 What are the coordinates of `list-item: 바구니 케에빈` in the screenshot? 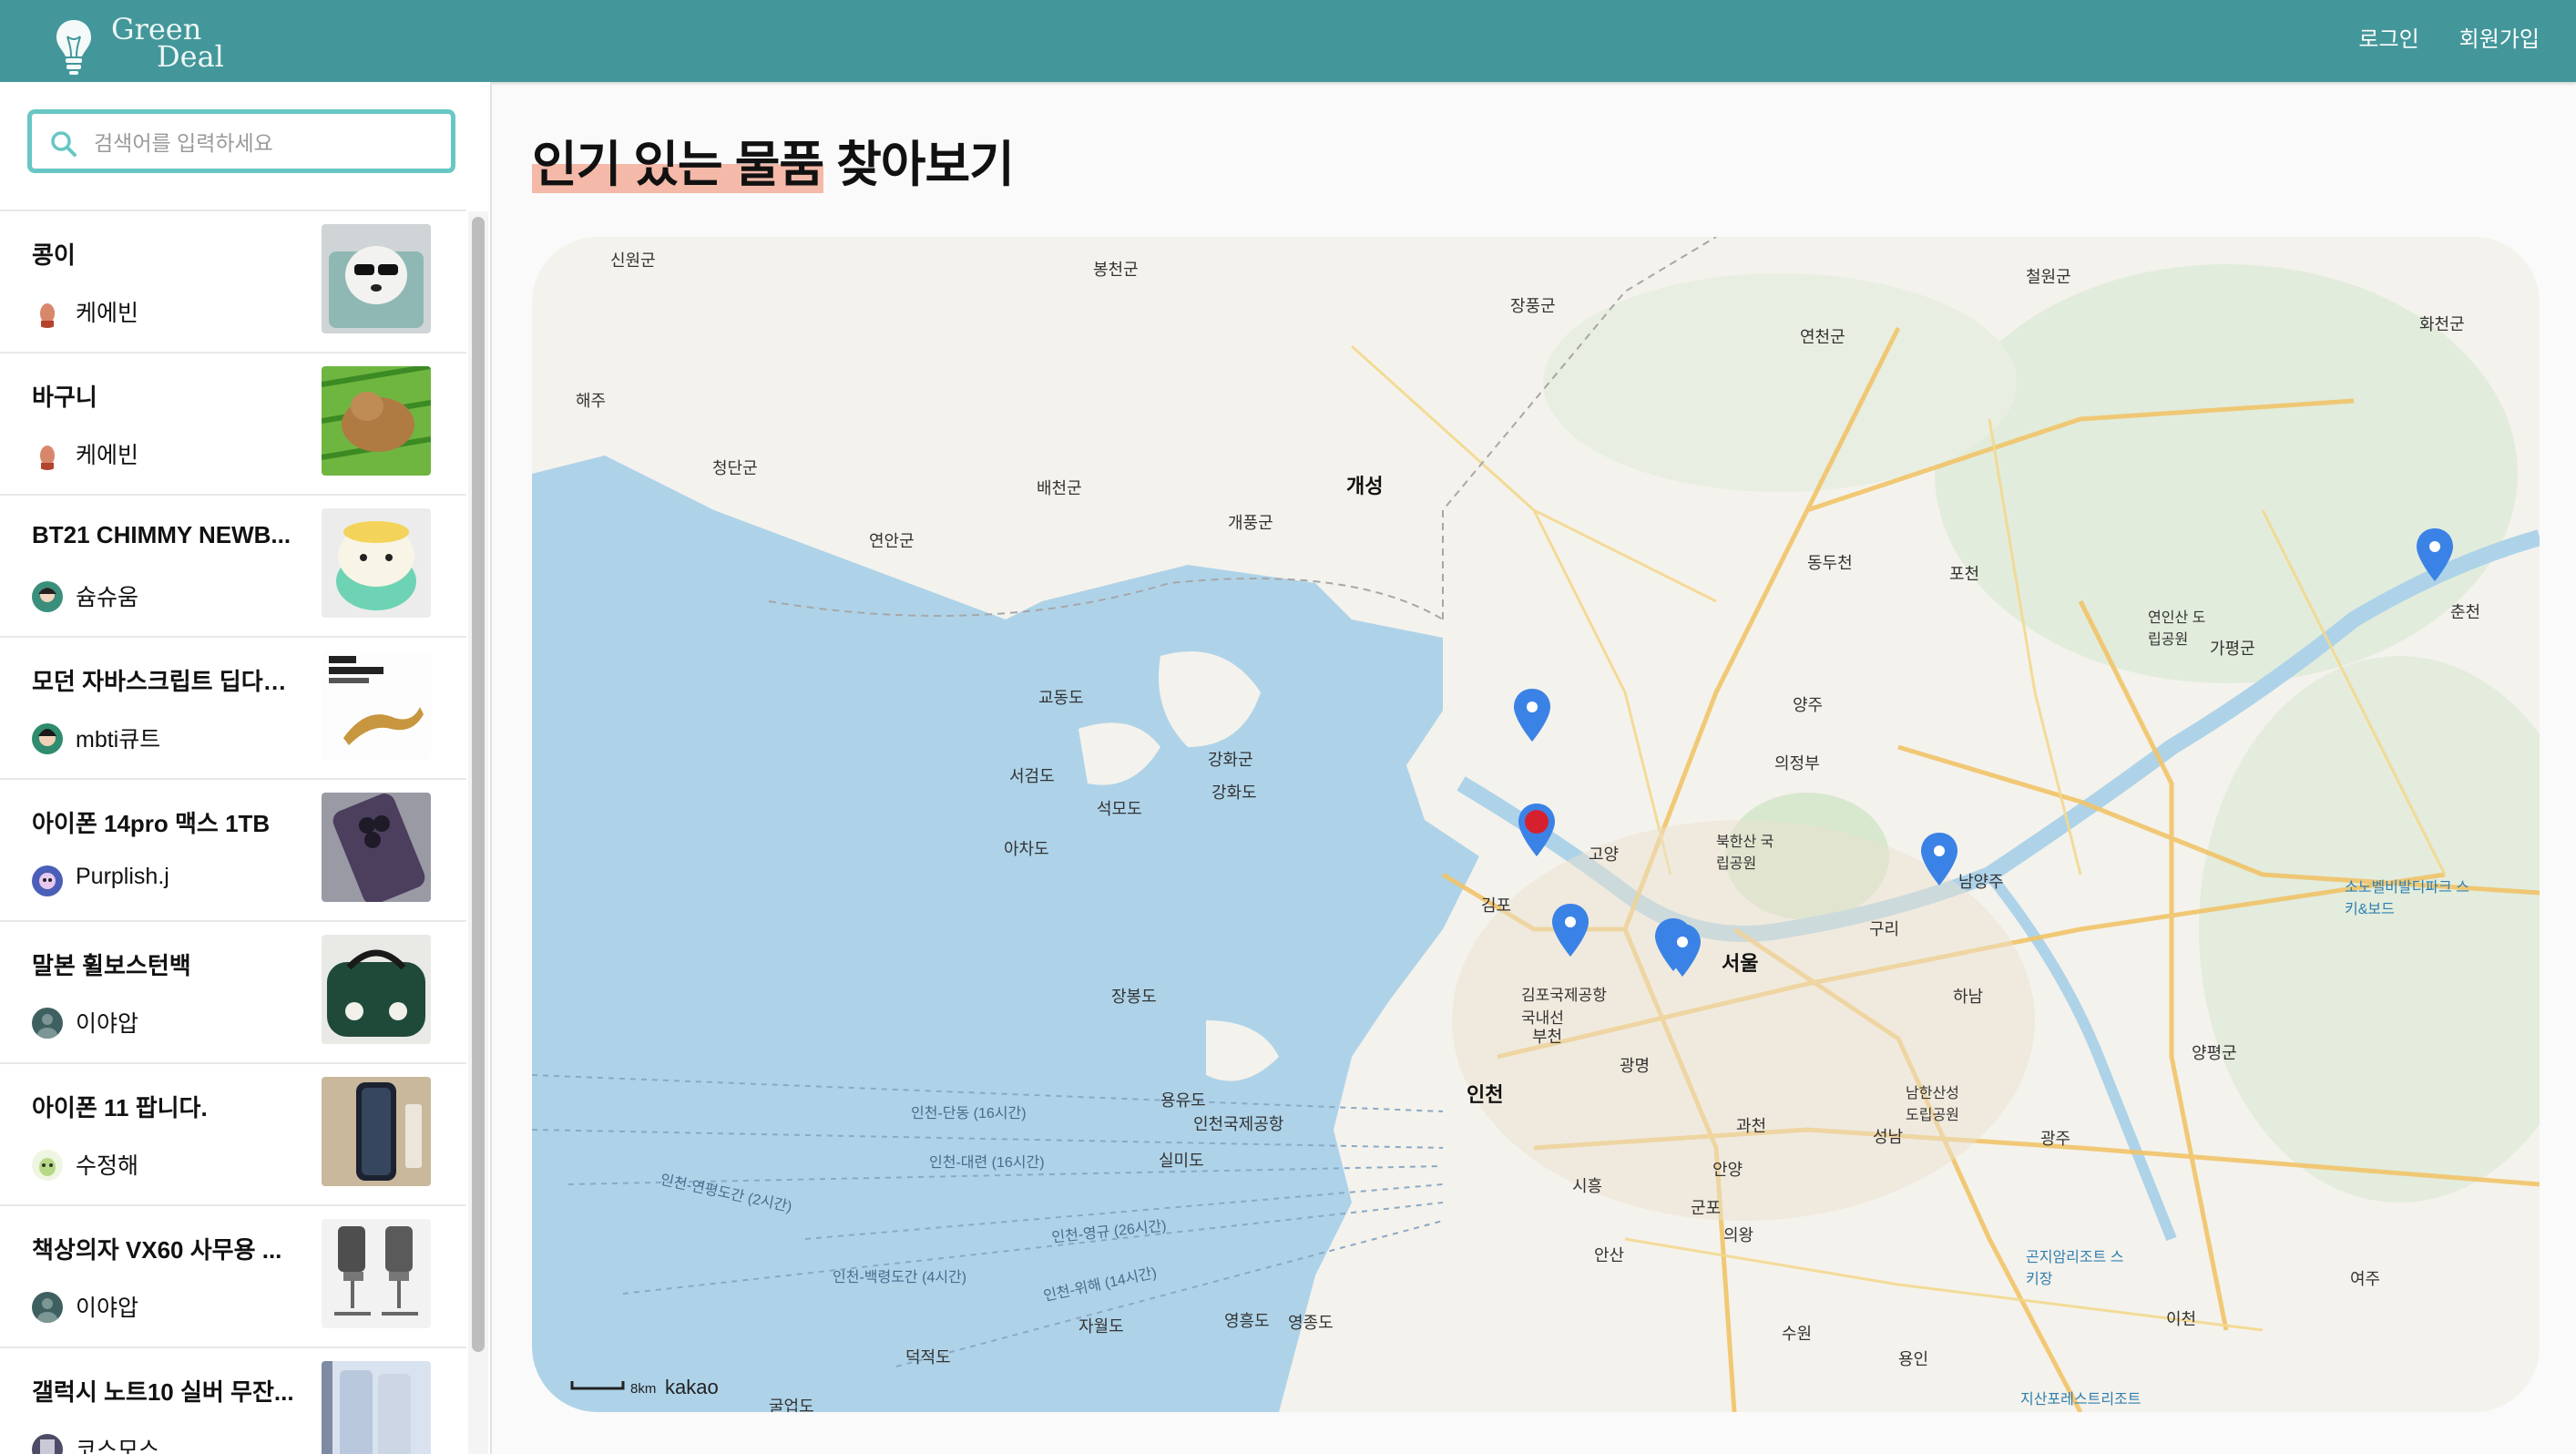 It's located at (233, 424).